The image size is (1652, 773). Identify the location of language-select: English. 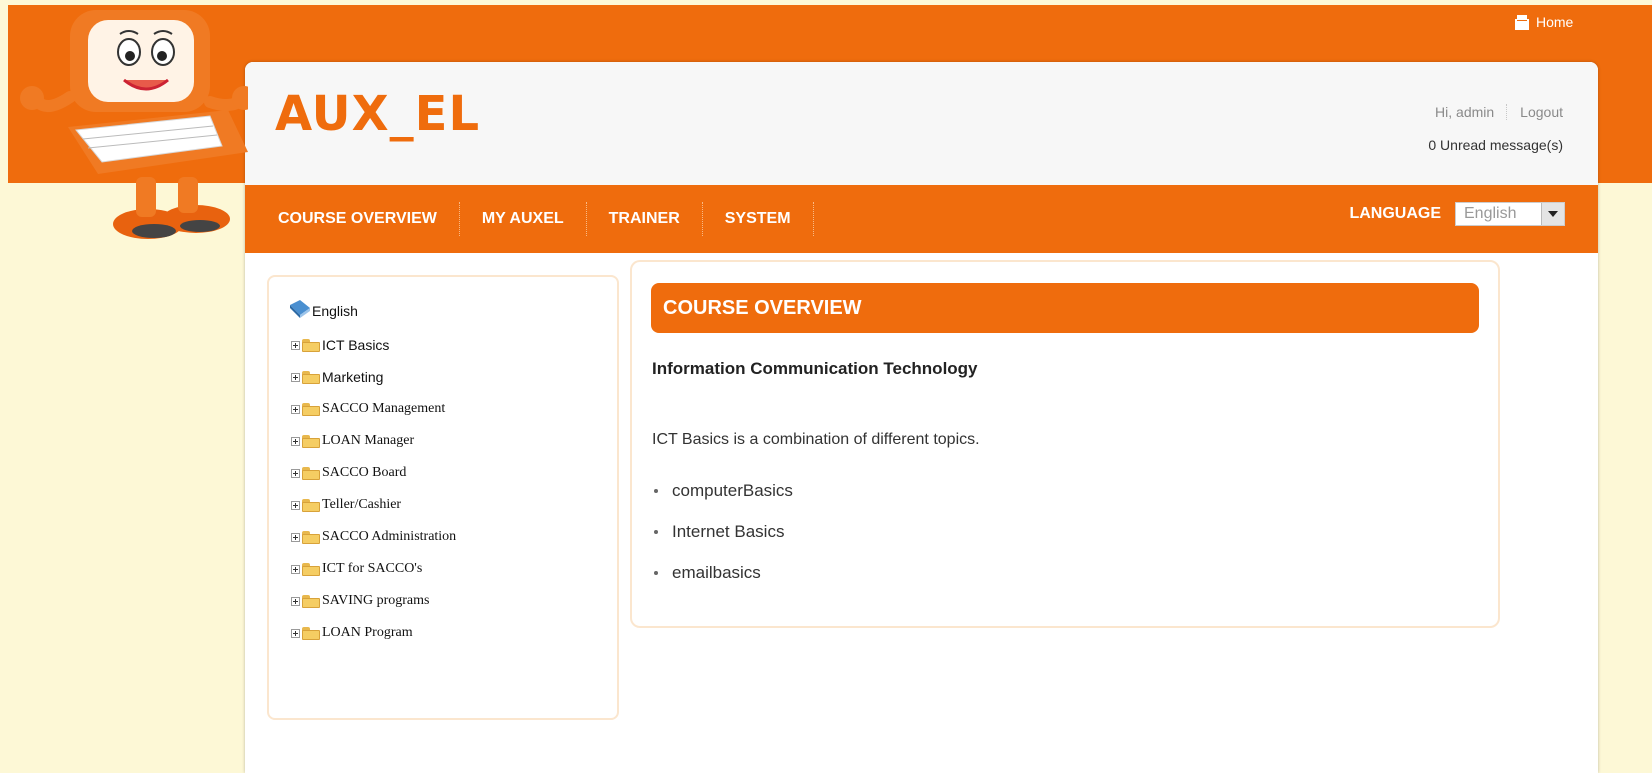
(1510, 214).